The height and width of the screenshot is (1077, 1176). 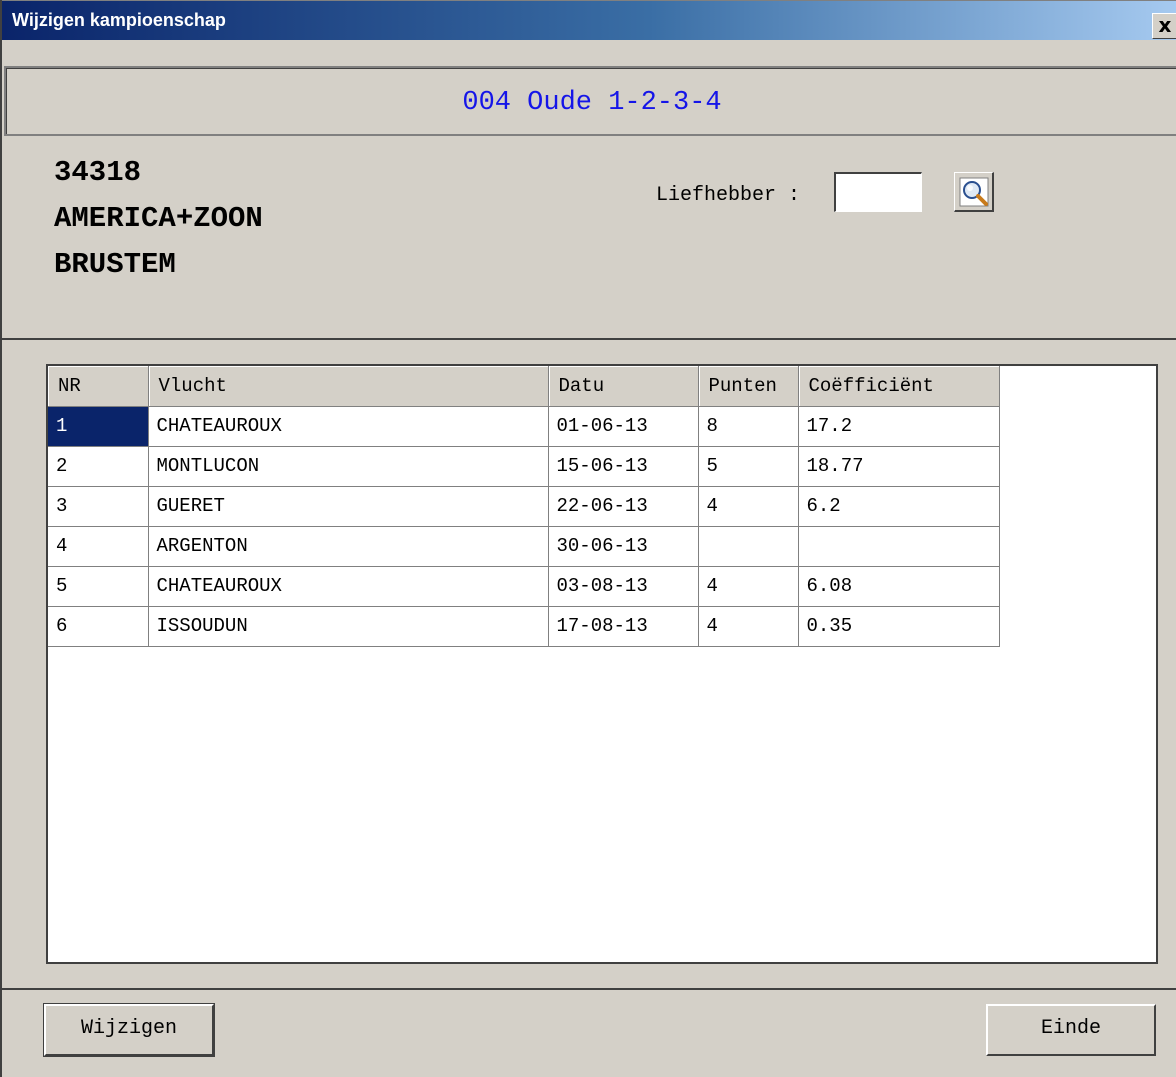 What do you see at coordinates (623, 546) in the screenshot?
I see `cell-datu: 30-06-13` at bounding box center [623, 546].